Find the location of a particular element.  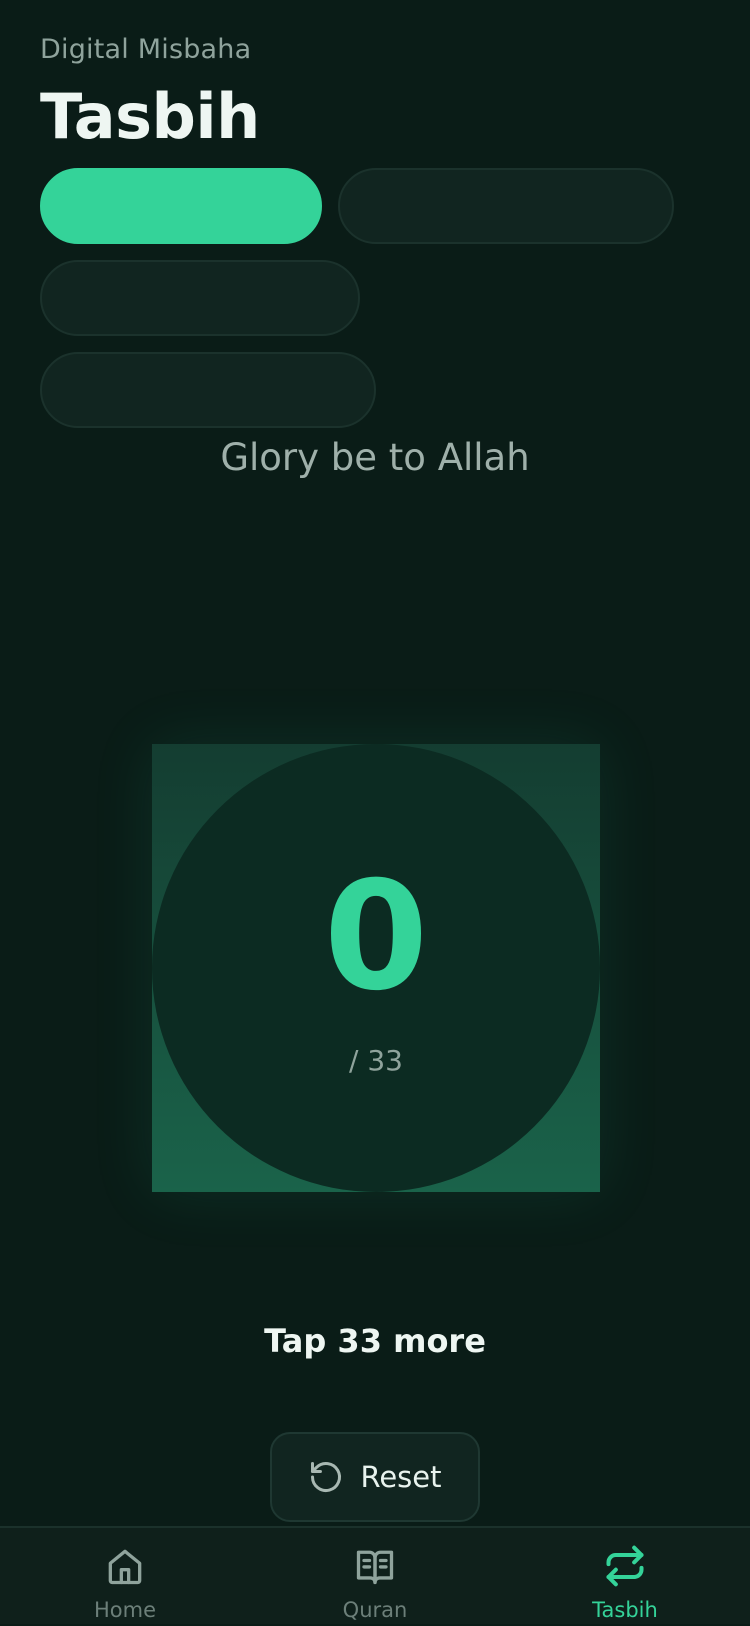

bottom-nav: Home Quran Tasbih is located at coordinates (375, 1575).